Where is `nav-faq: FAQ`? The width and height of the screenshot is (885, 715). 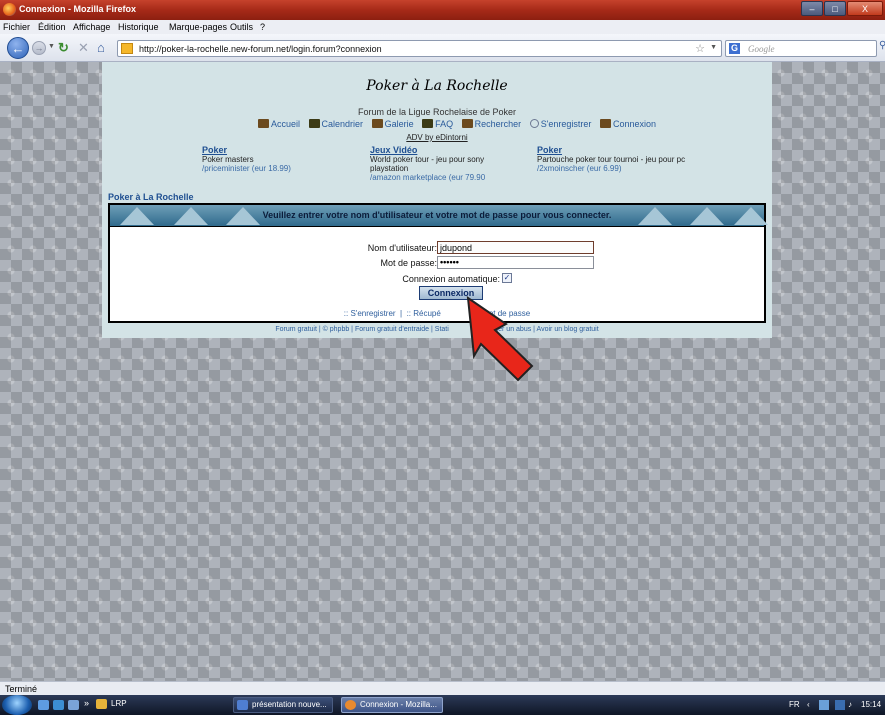 nav-faq: FAQ is located at coordinates (437, 124).